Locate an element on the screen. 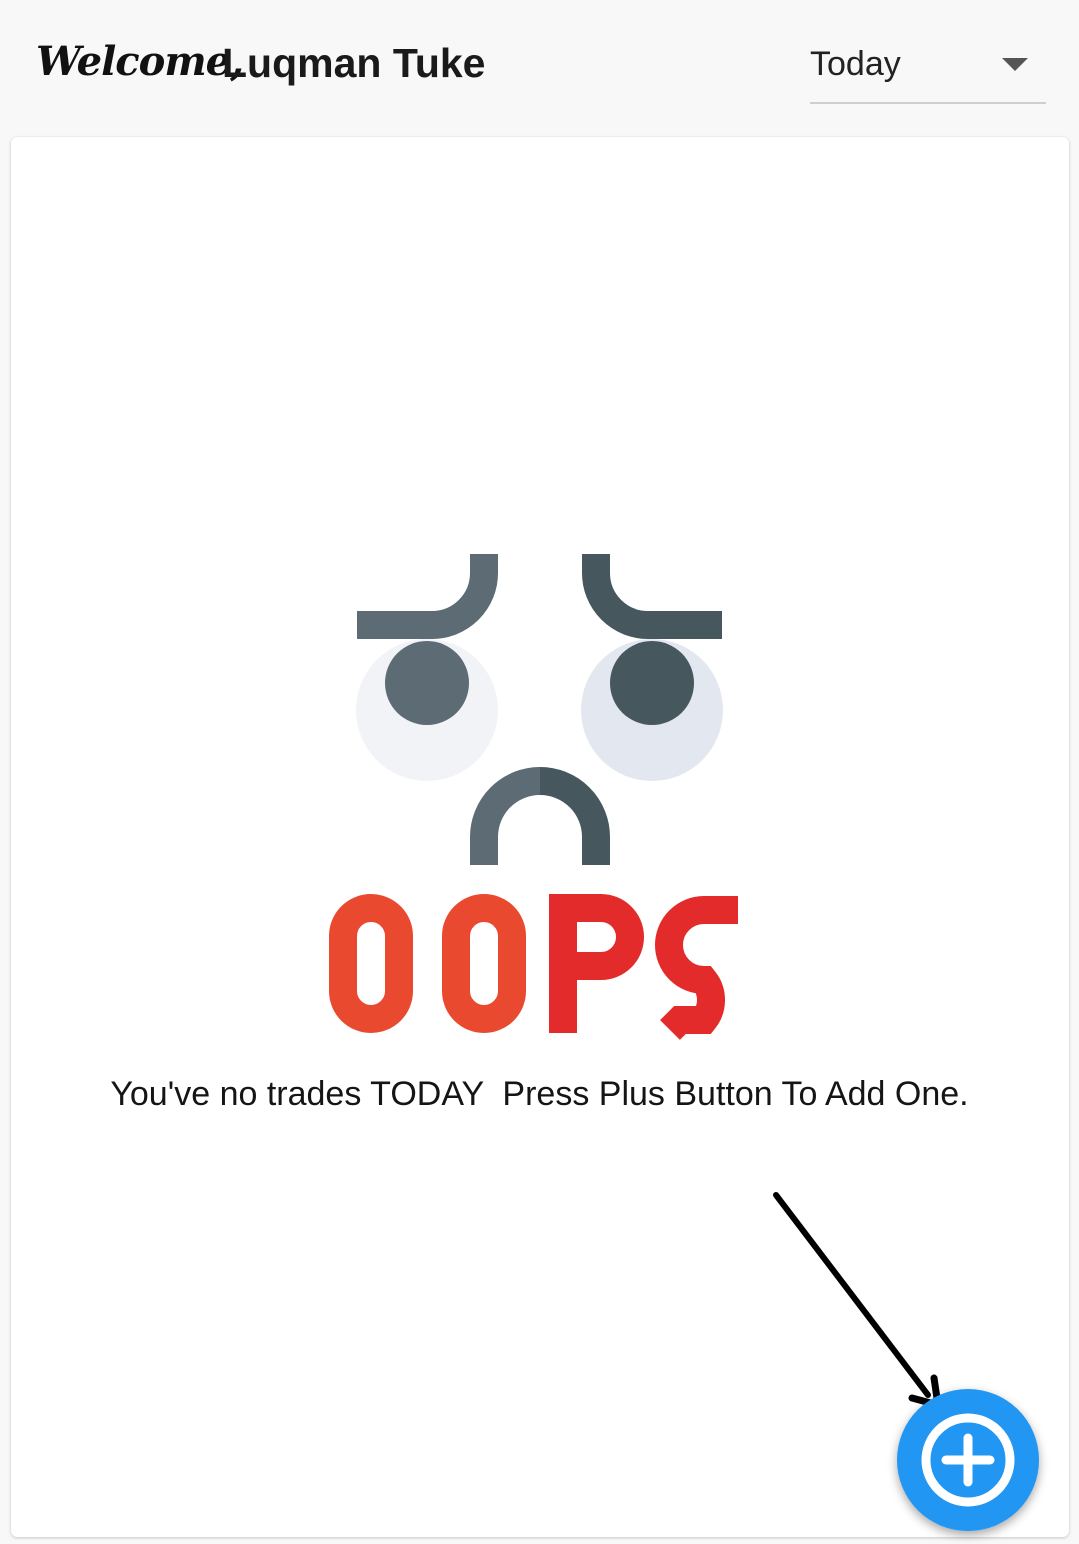  add-trade-button is located at coordinates (968, 1460).